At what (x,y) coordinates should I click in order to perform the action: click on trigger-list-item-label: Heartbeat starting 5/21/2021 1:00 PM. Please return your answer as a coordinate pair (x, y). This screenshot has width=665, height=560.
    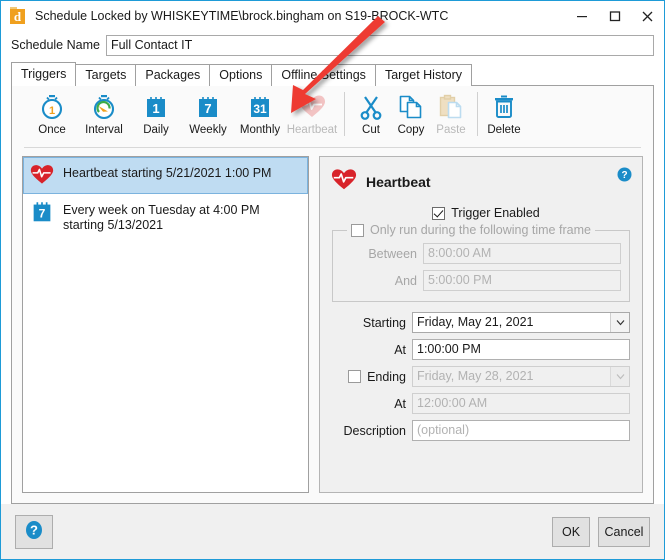
    Looking at the image, I should click on (167, 173).